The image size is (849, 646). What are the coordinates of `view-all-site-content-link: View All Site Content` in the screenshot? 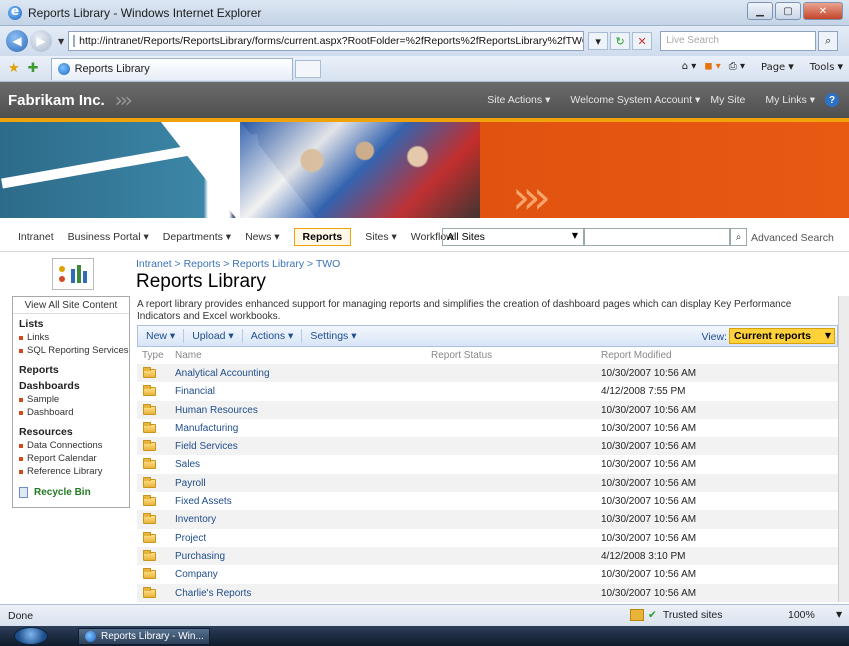 It's located at (71, 307).